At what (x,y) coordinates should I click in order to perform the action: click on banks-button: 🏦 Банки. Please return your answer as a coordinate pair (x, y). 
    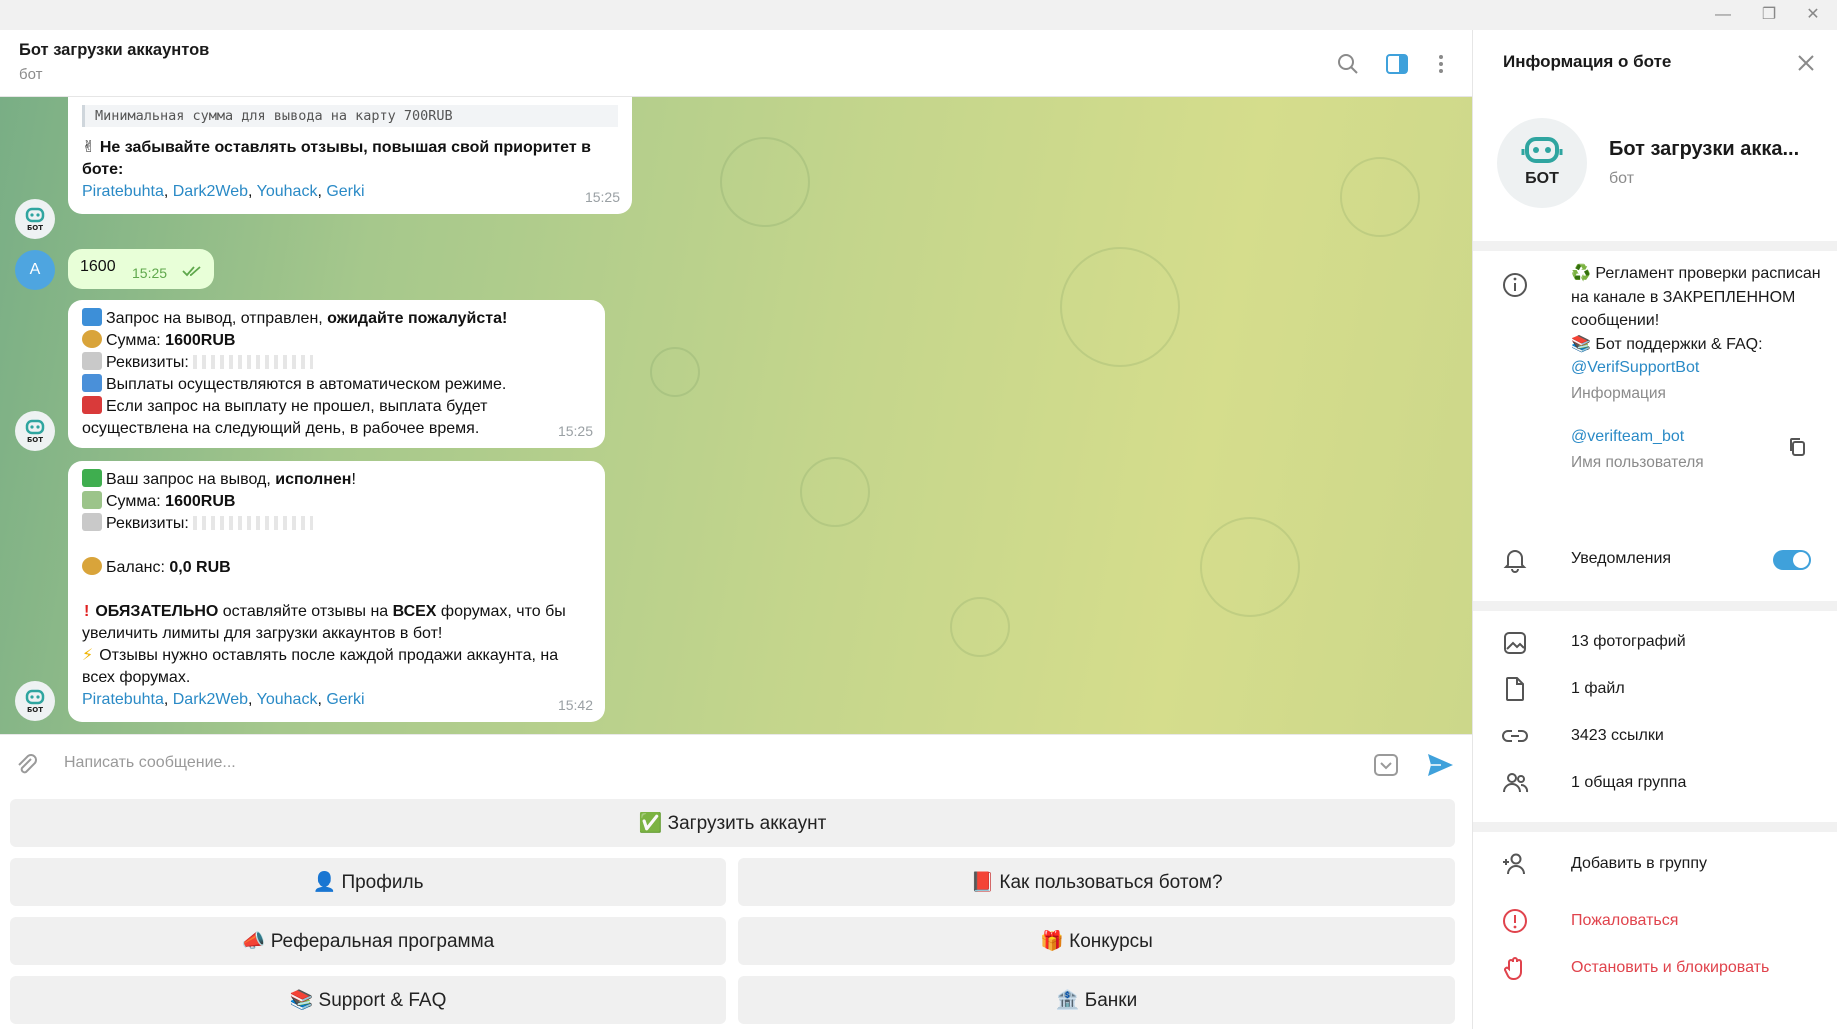
    Looking at the image, I should click on (1096, 1000).